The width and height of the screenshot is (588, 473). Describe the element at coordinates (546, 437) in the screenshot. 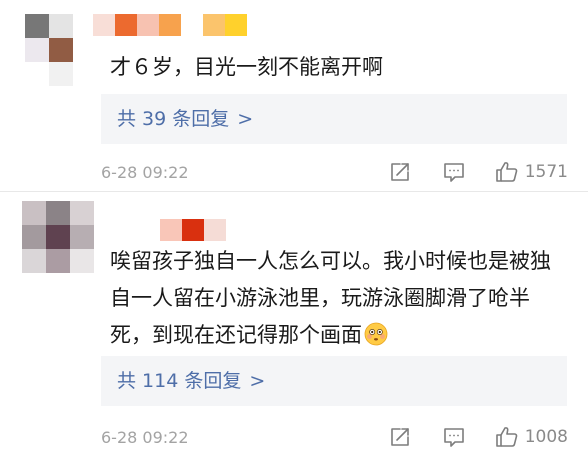

I see `like-count: 1008` at that location.